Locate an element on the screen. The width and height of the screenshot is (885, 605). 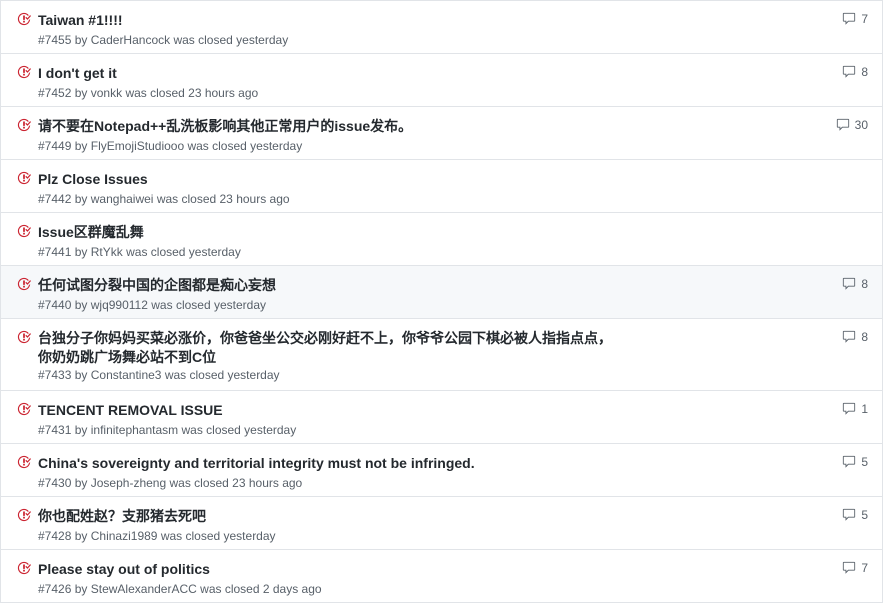
issue-author-link: Joseph-zheng is located at coordinates (128, 483).